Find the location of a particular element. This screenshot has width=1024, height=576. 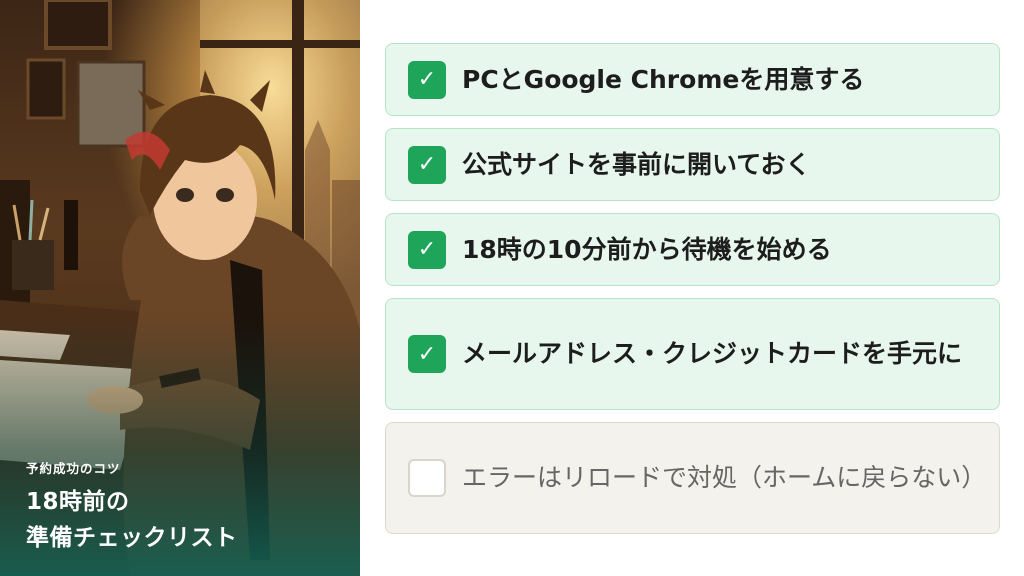

checklist-item-reload-on-error: エラーはリロードで対処（ホームに戻らない） is located at coordinates (692, 478).